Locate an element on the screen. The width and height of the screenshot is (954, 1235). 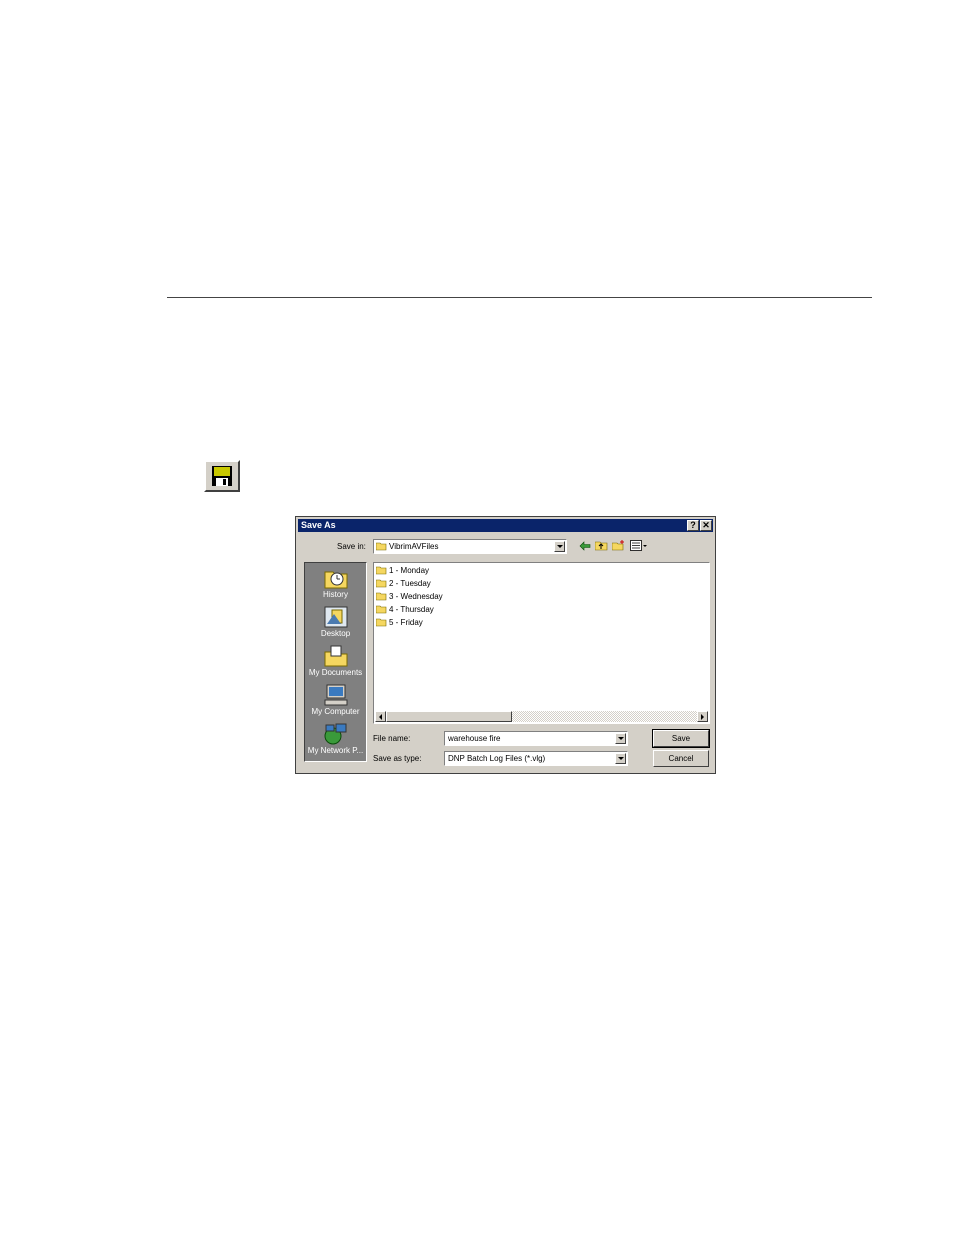
section-divider is located at coordinates (519, 297).